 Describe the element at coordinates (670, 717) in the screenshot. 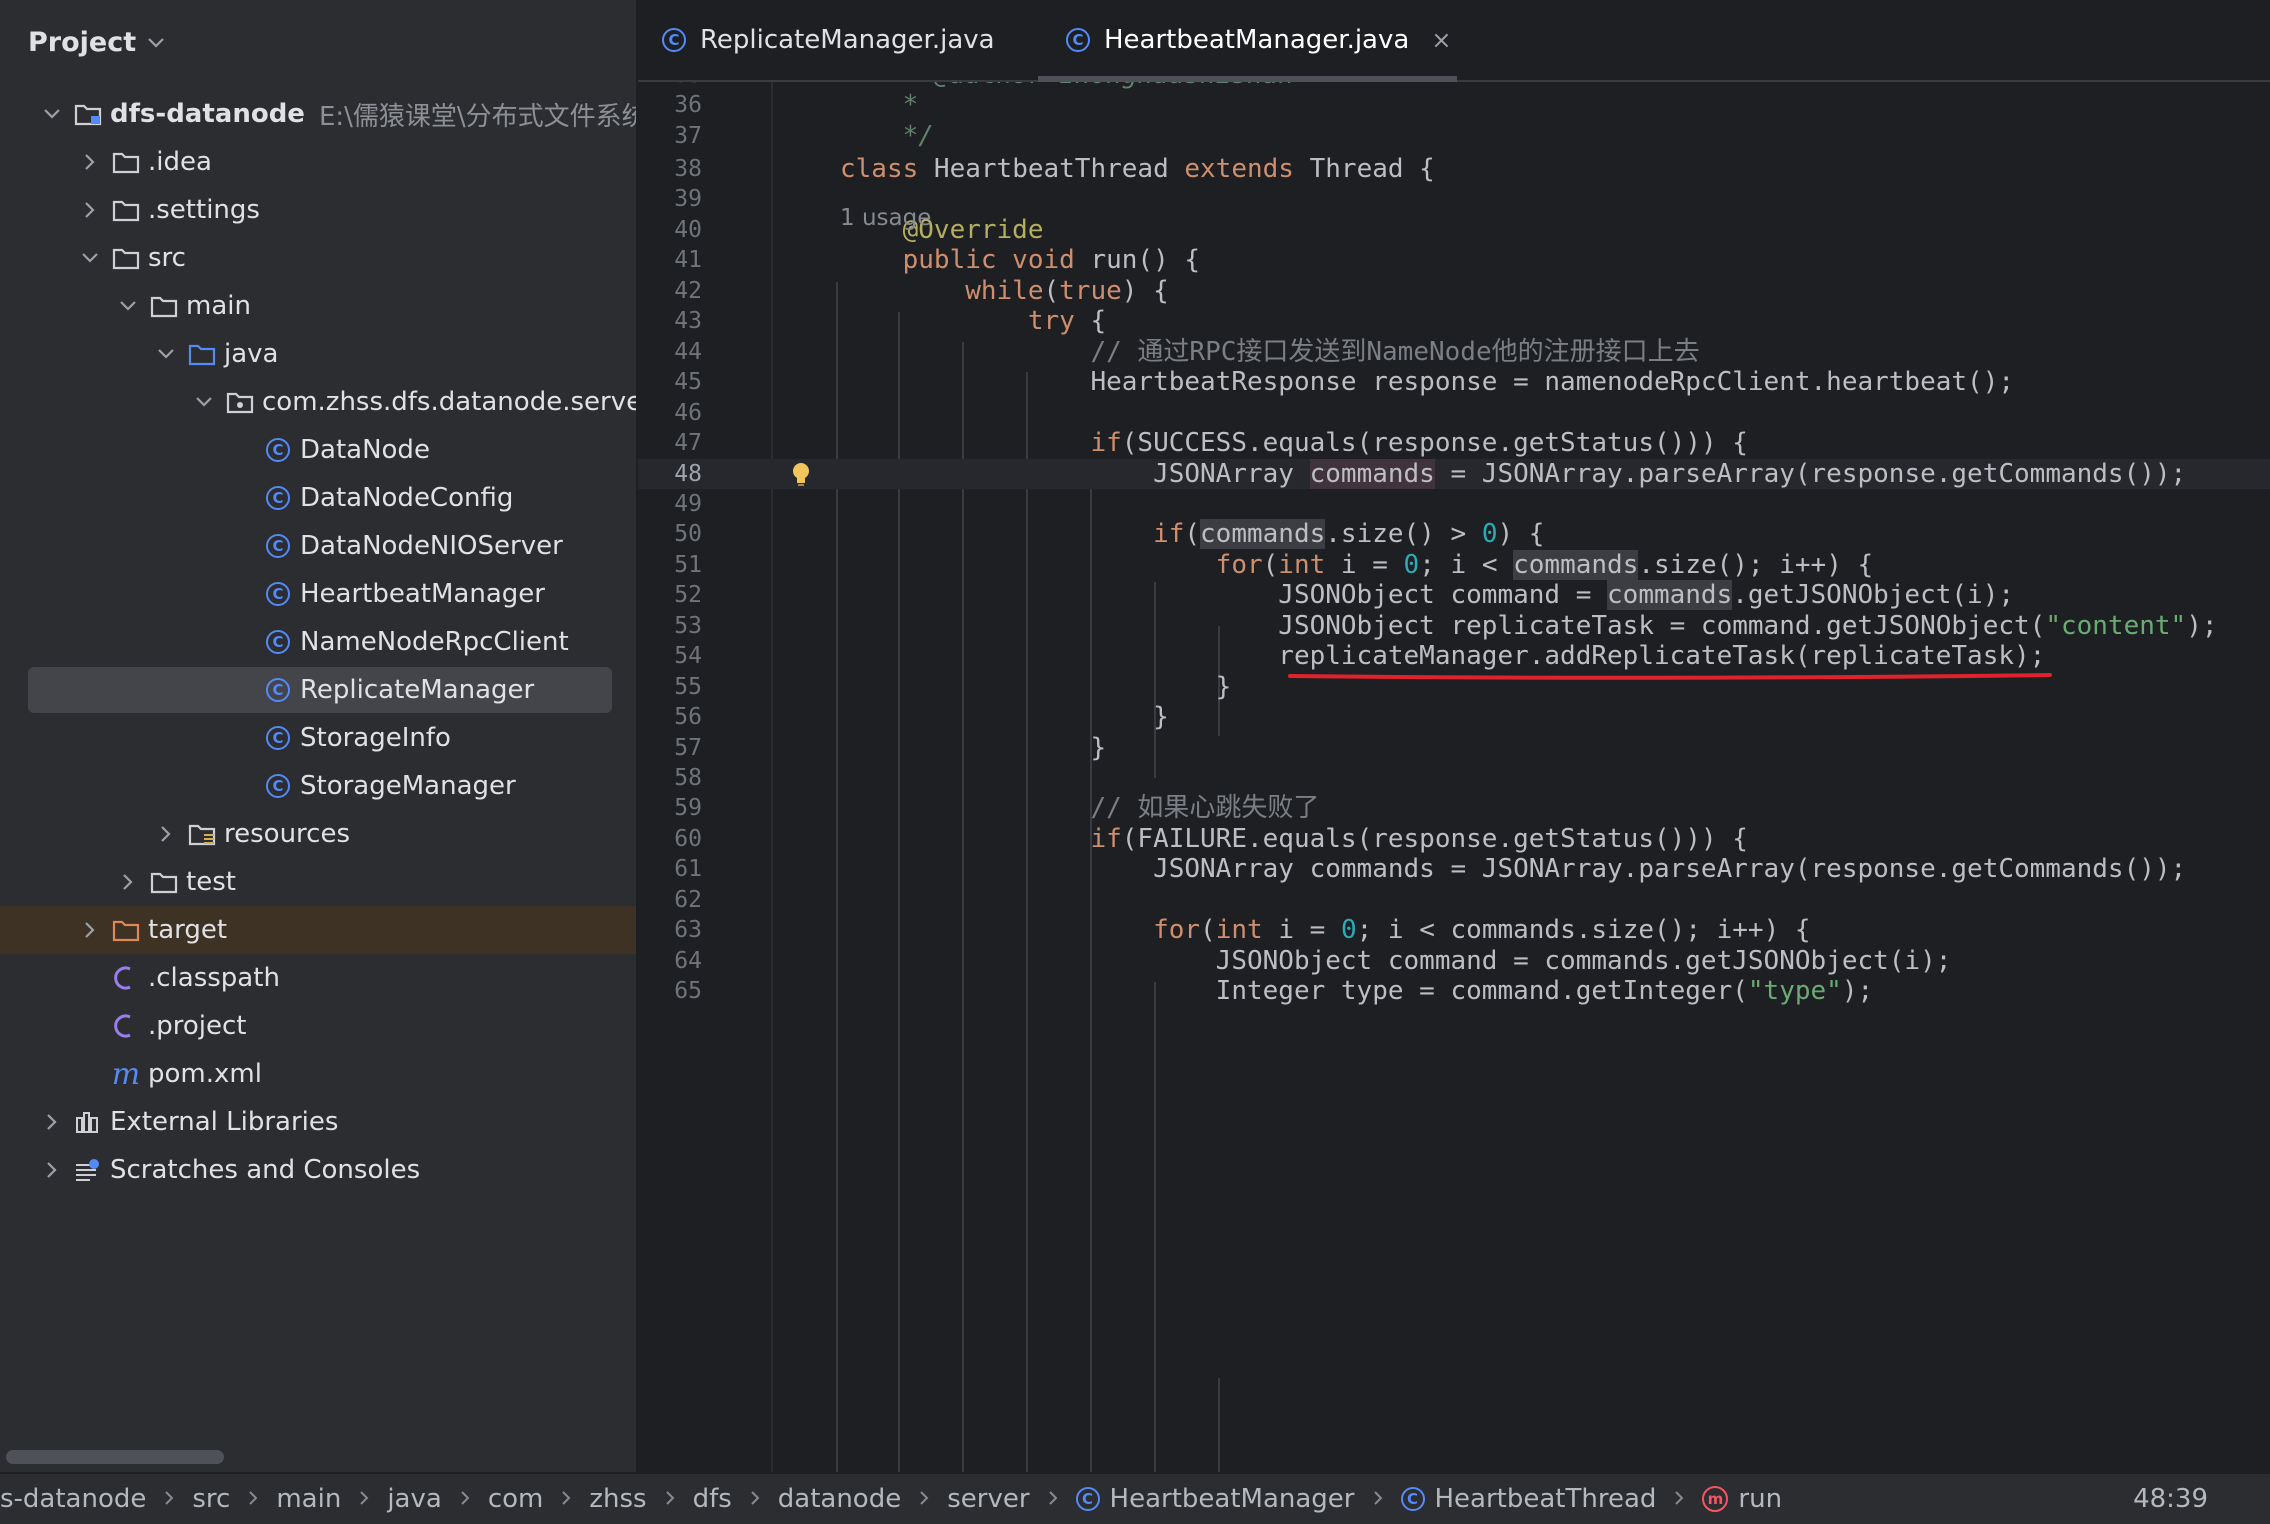

I see `line-number: 56` at that location.